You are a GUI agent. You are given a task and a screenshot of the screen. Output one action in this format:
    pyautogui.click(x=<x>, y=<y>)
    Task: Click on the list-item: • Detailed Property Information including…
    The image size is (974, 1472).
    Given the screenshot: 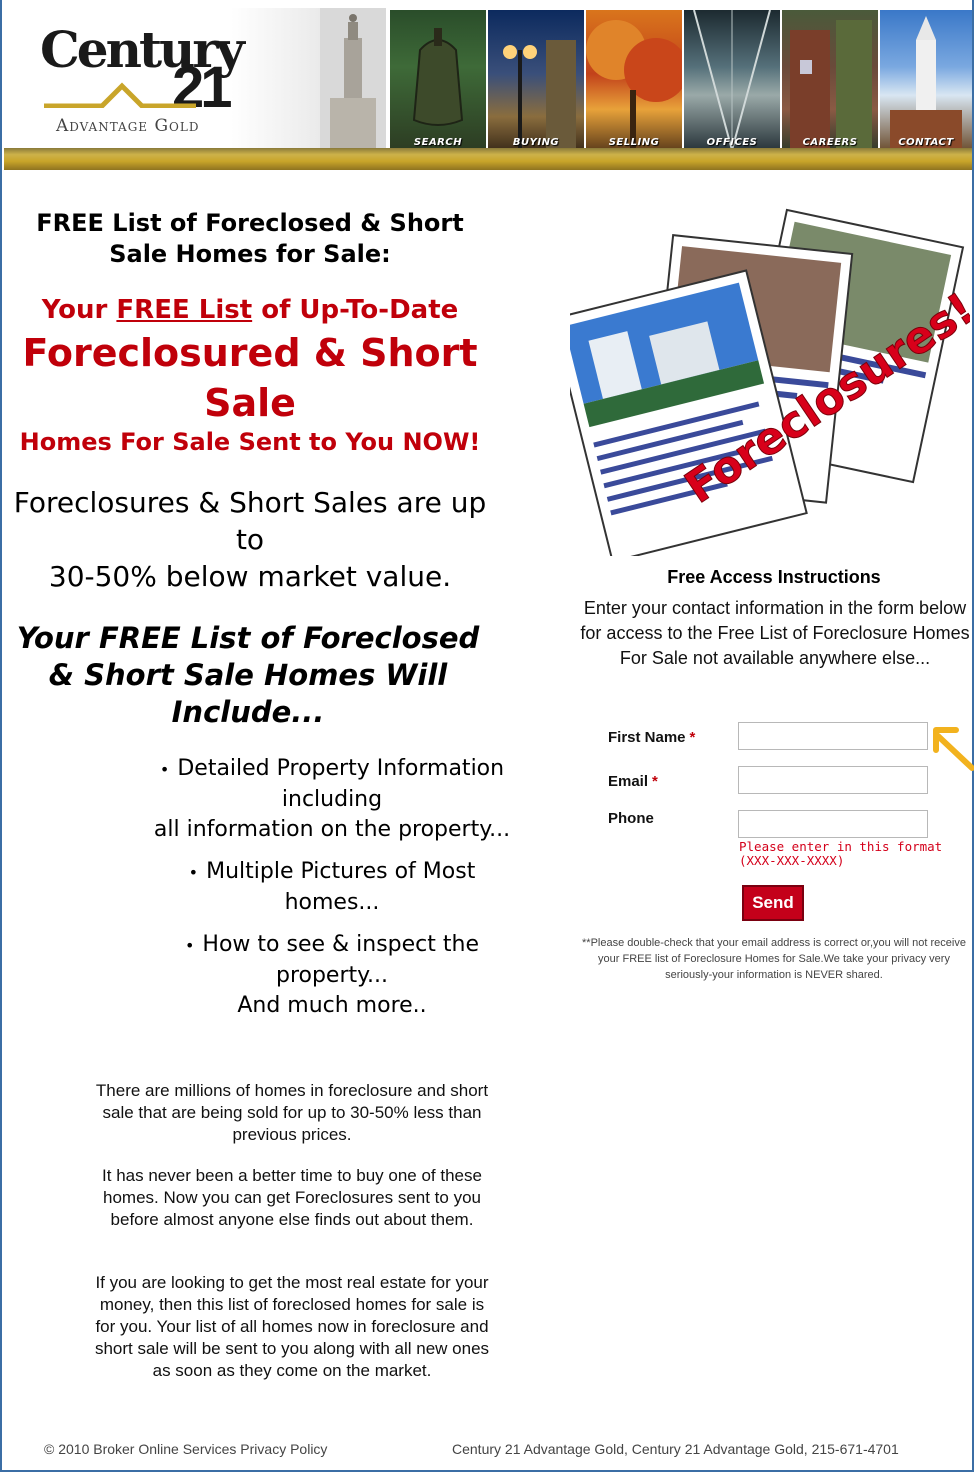 What is the action you would take?
    pyautogui.click(x=332, y=799)
    